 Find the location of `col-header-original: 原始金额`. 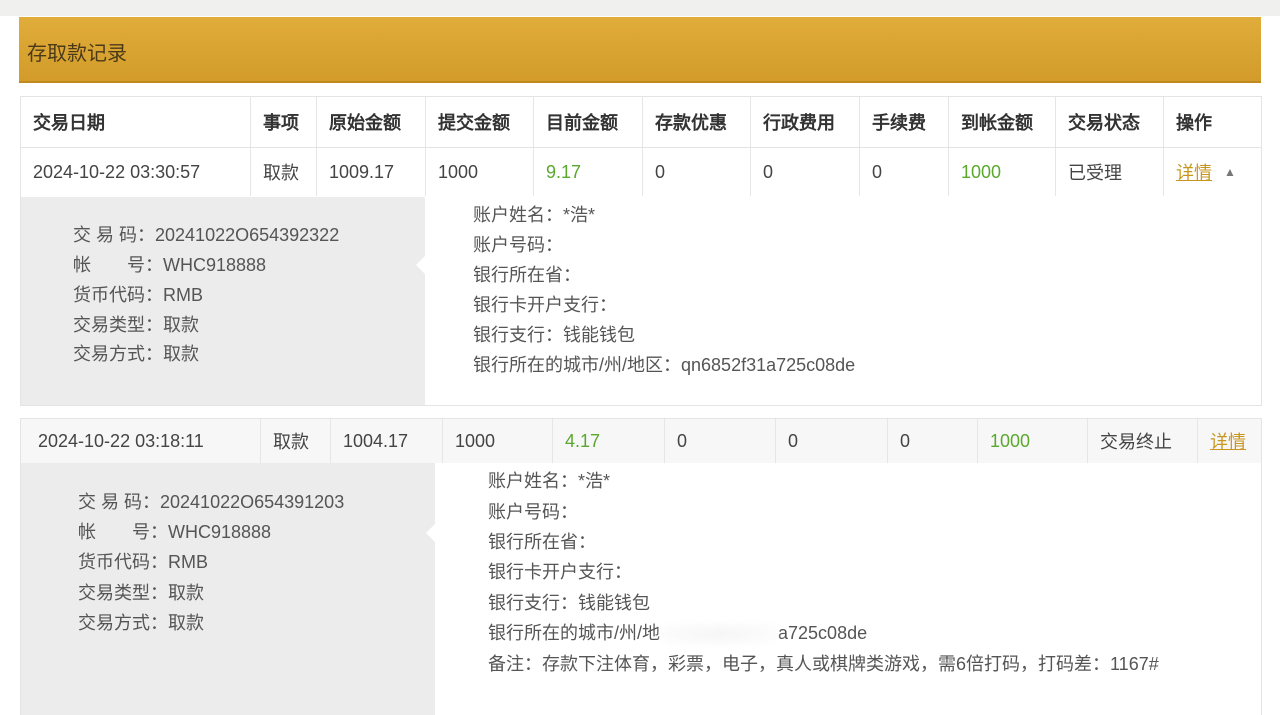

col-header-original: 原始金额 is located at coordinates (371, 122).